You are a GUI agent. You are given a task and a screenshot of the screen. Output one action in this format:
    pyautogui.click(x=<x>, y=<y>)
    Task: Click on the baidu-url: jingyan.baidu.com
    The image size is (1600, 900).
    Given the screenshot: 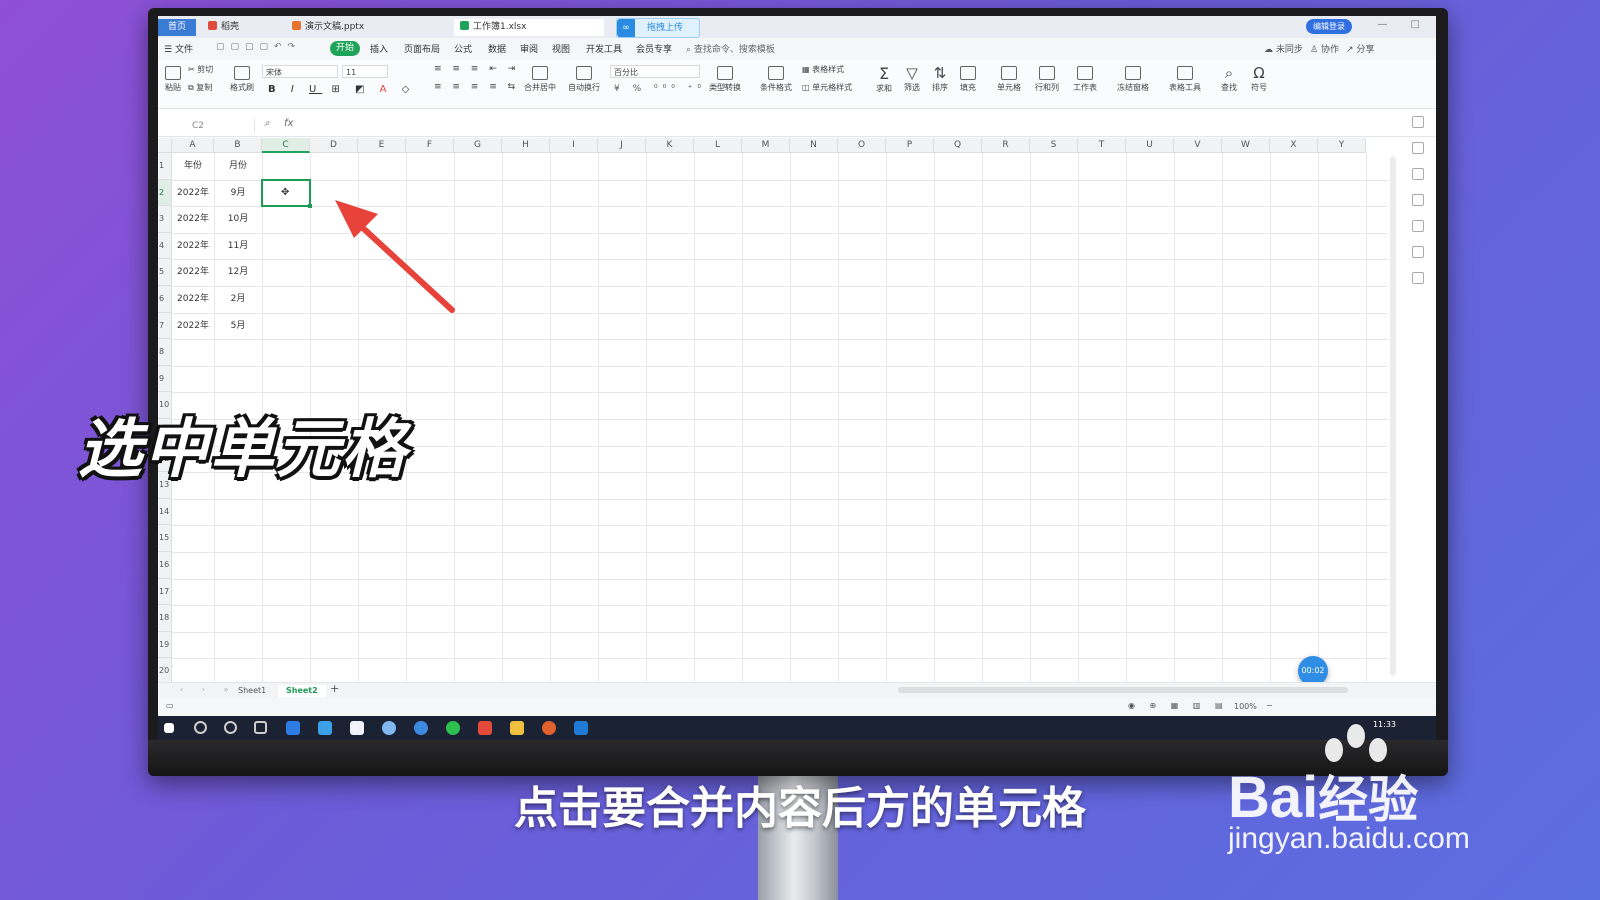 What is the action you would take?
    pyautogui.click(x=1349, y=838)
    